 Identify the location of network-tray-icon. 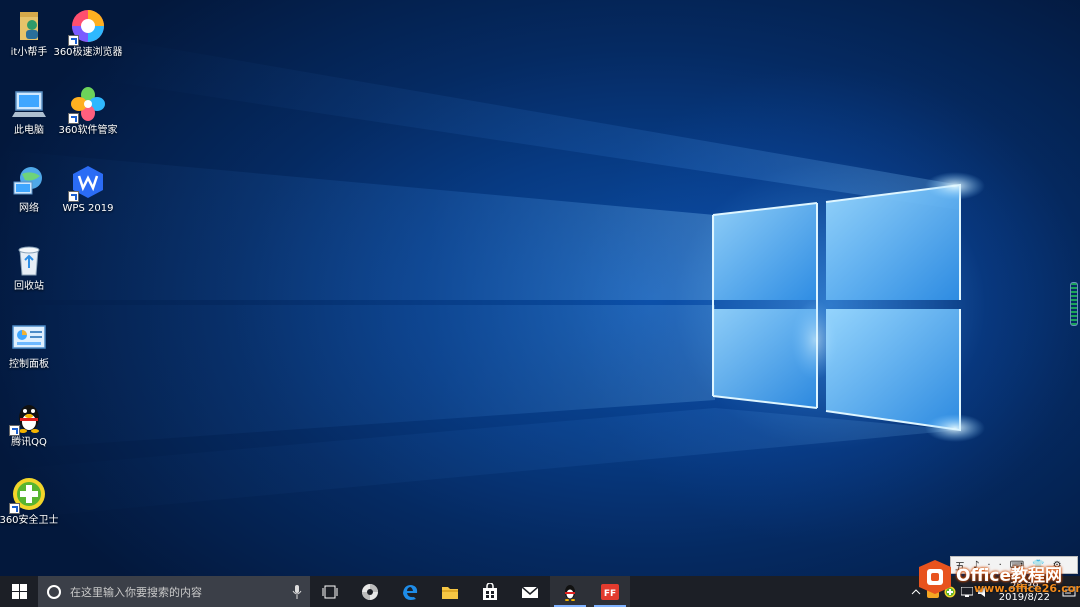
(967, 591).